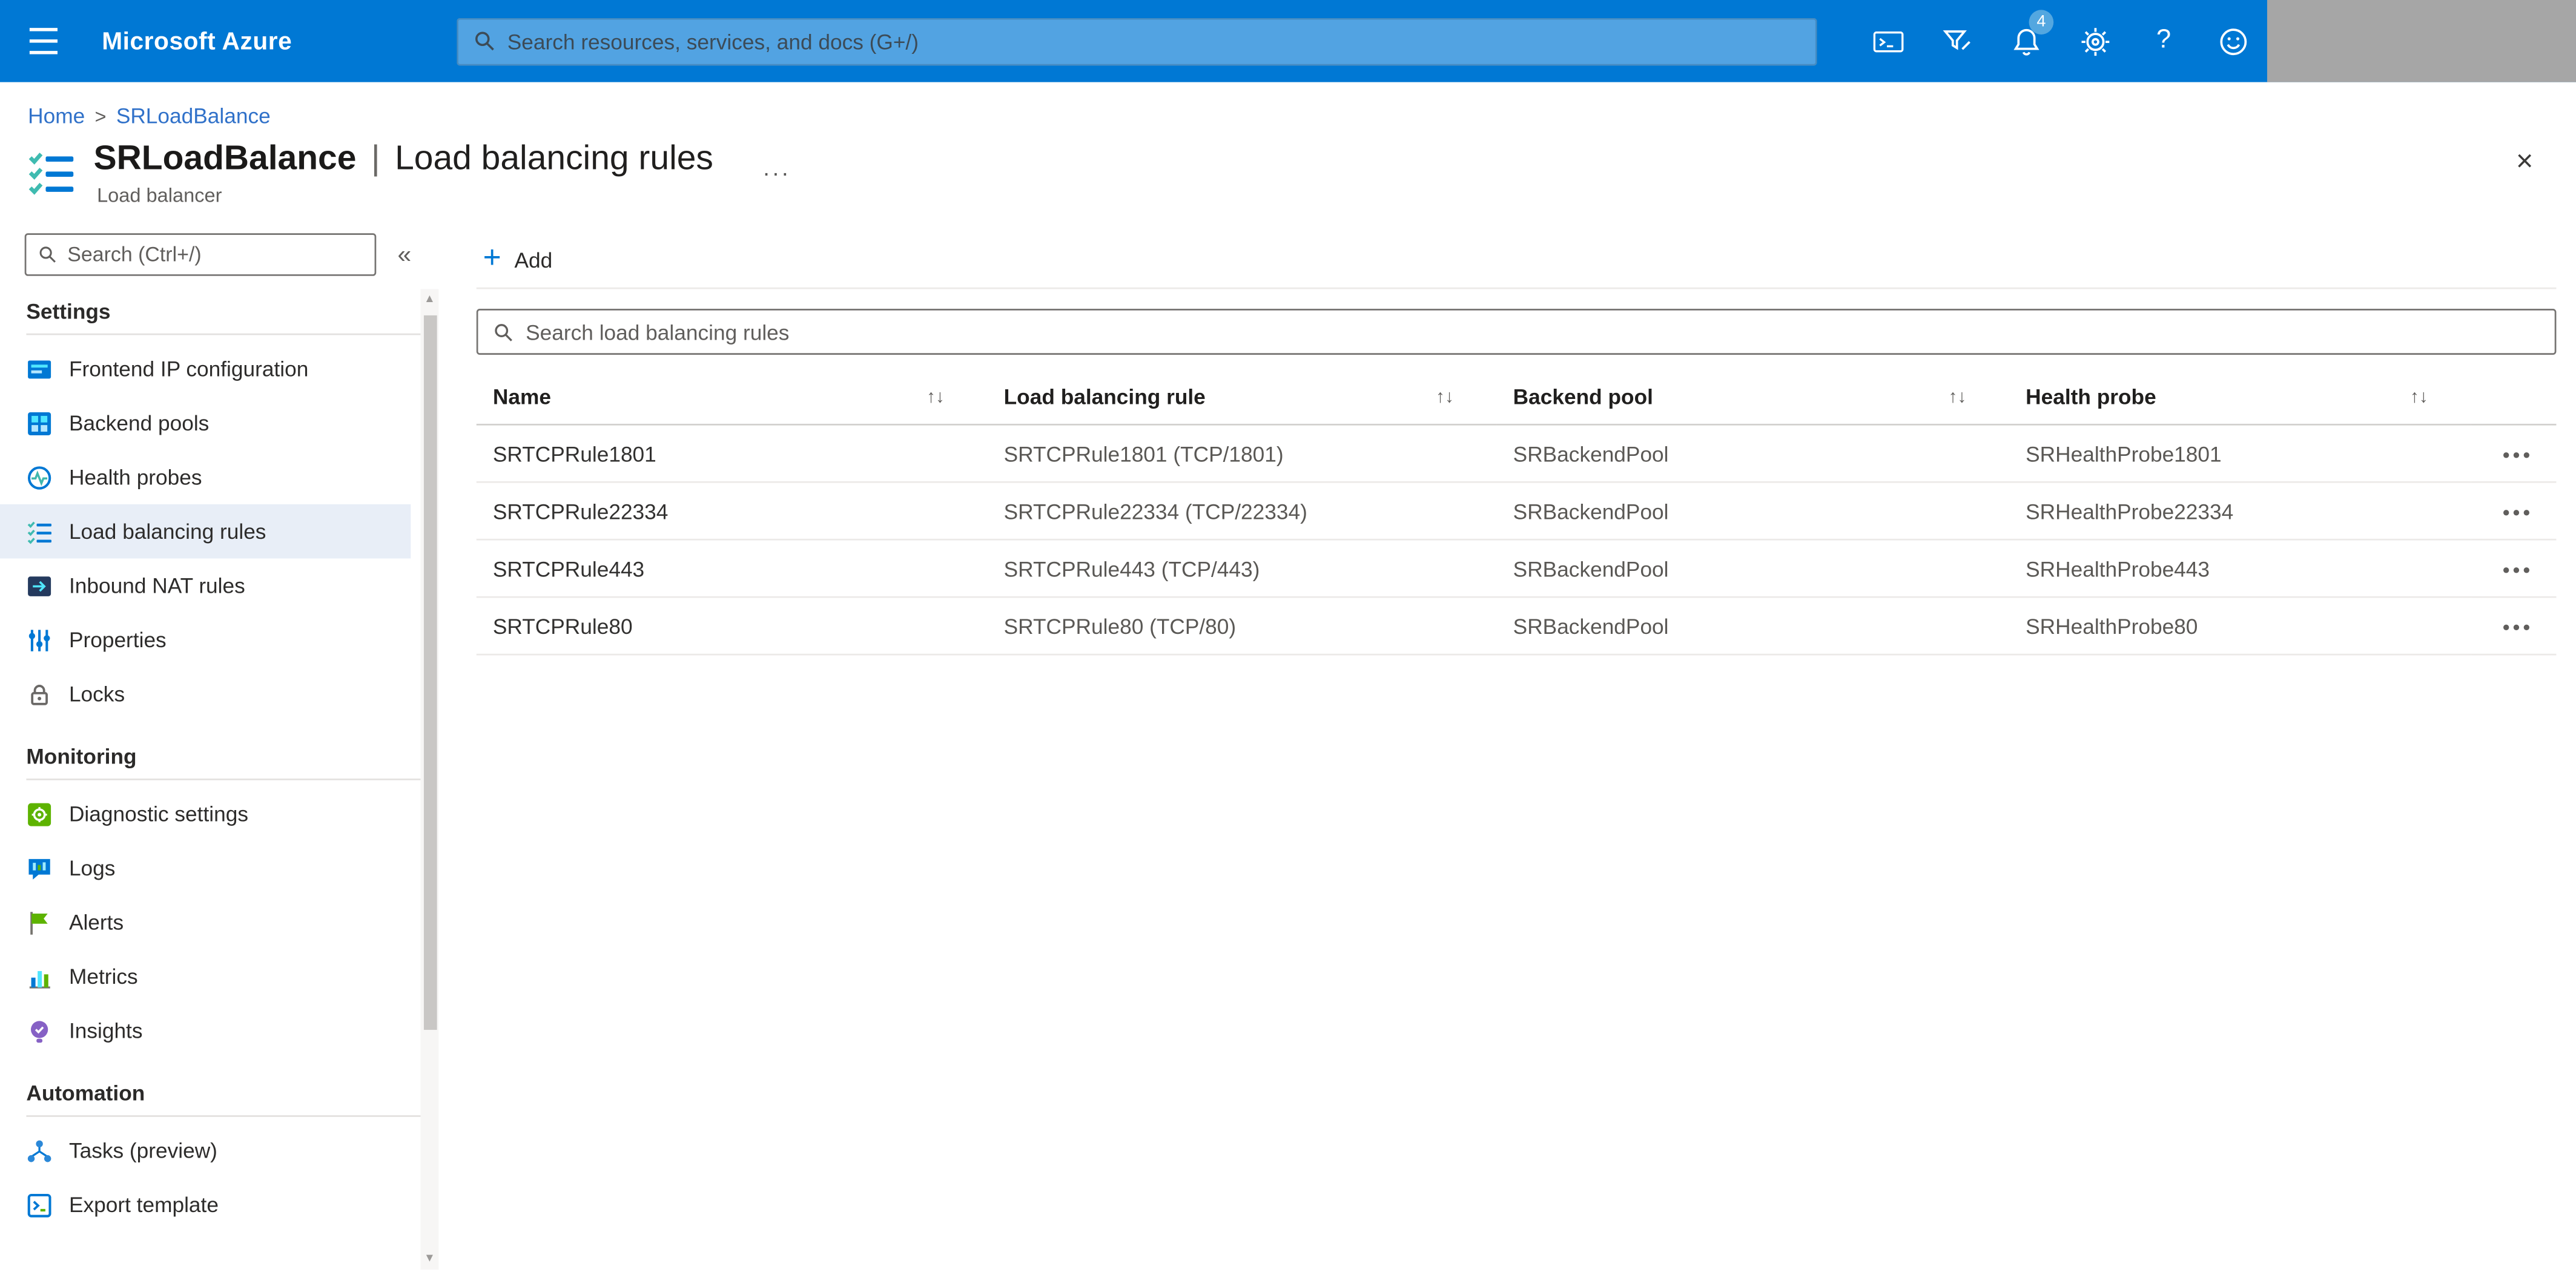 The width and height of the screenshot is (2576, 1272). I want to click on col-header-backend-pool: Backend pool ↑↓, so click(1752, 398).